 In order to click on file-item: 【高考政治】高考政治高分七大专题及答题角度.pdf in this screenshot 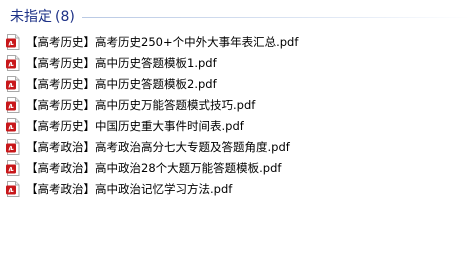, I will do `click(152, 146)`.